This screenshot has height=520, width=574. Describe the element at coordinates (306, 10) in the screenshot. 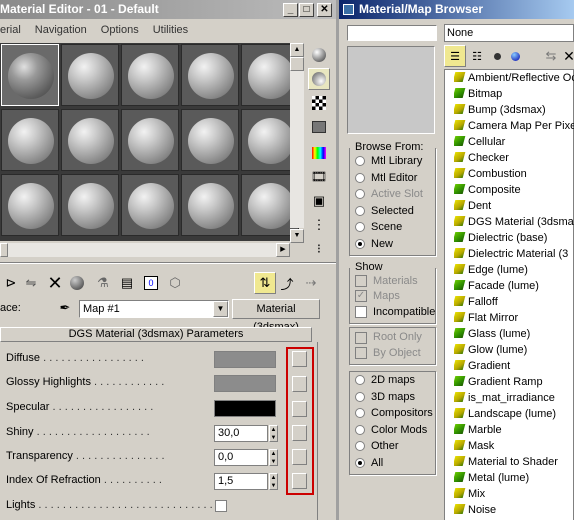

I see `maximize-button: □` at that location.